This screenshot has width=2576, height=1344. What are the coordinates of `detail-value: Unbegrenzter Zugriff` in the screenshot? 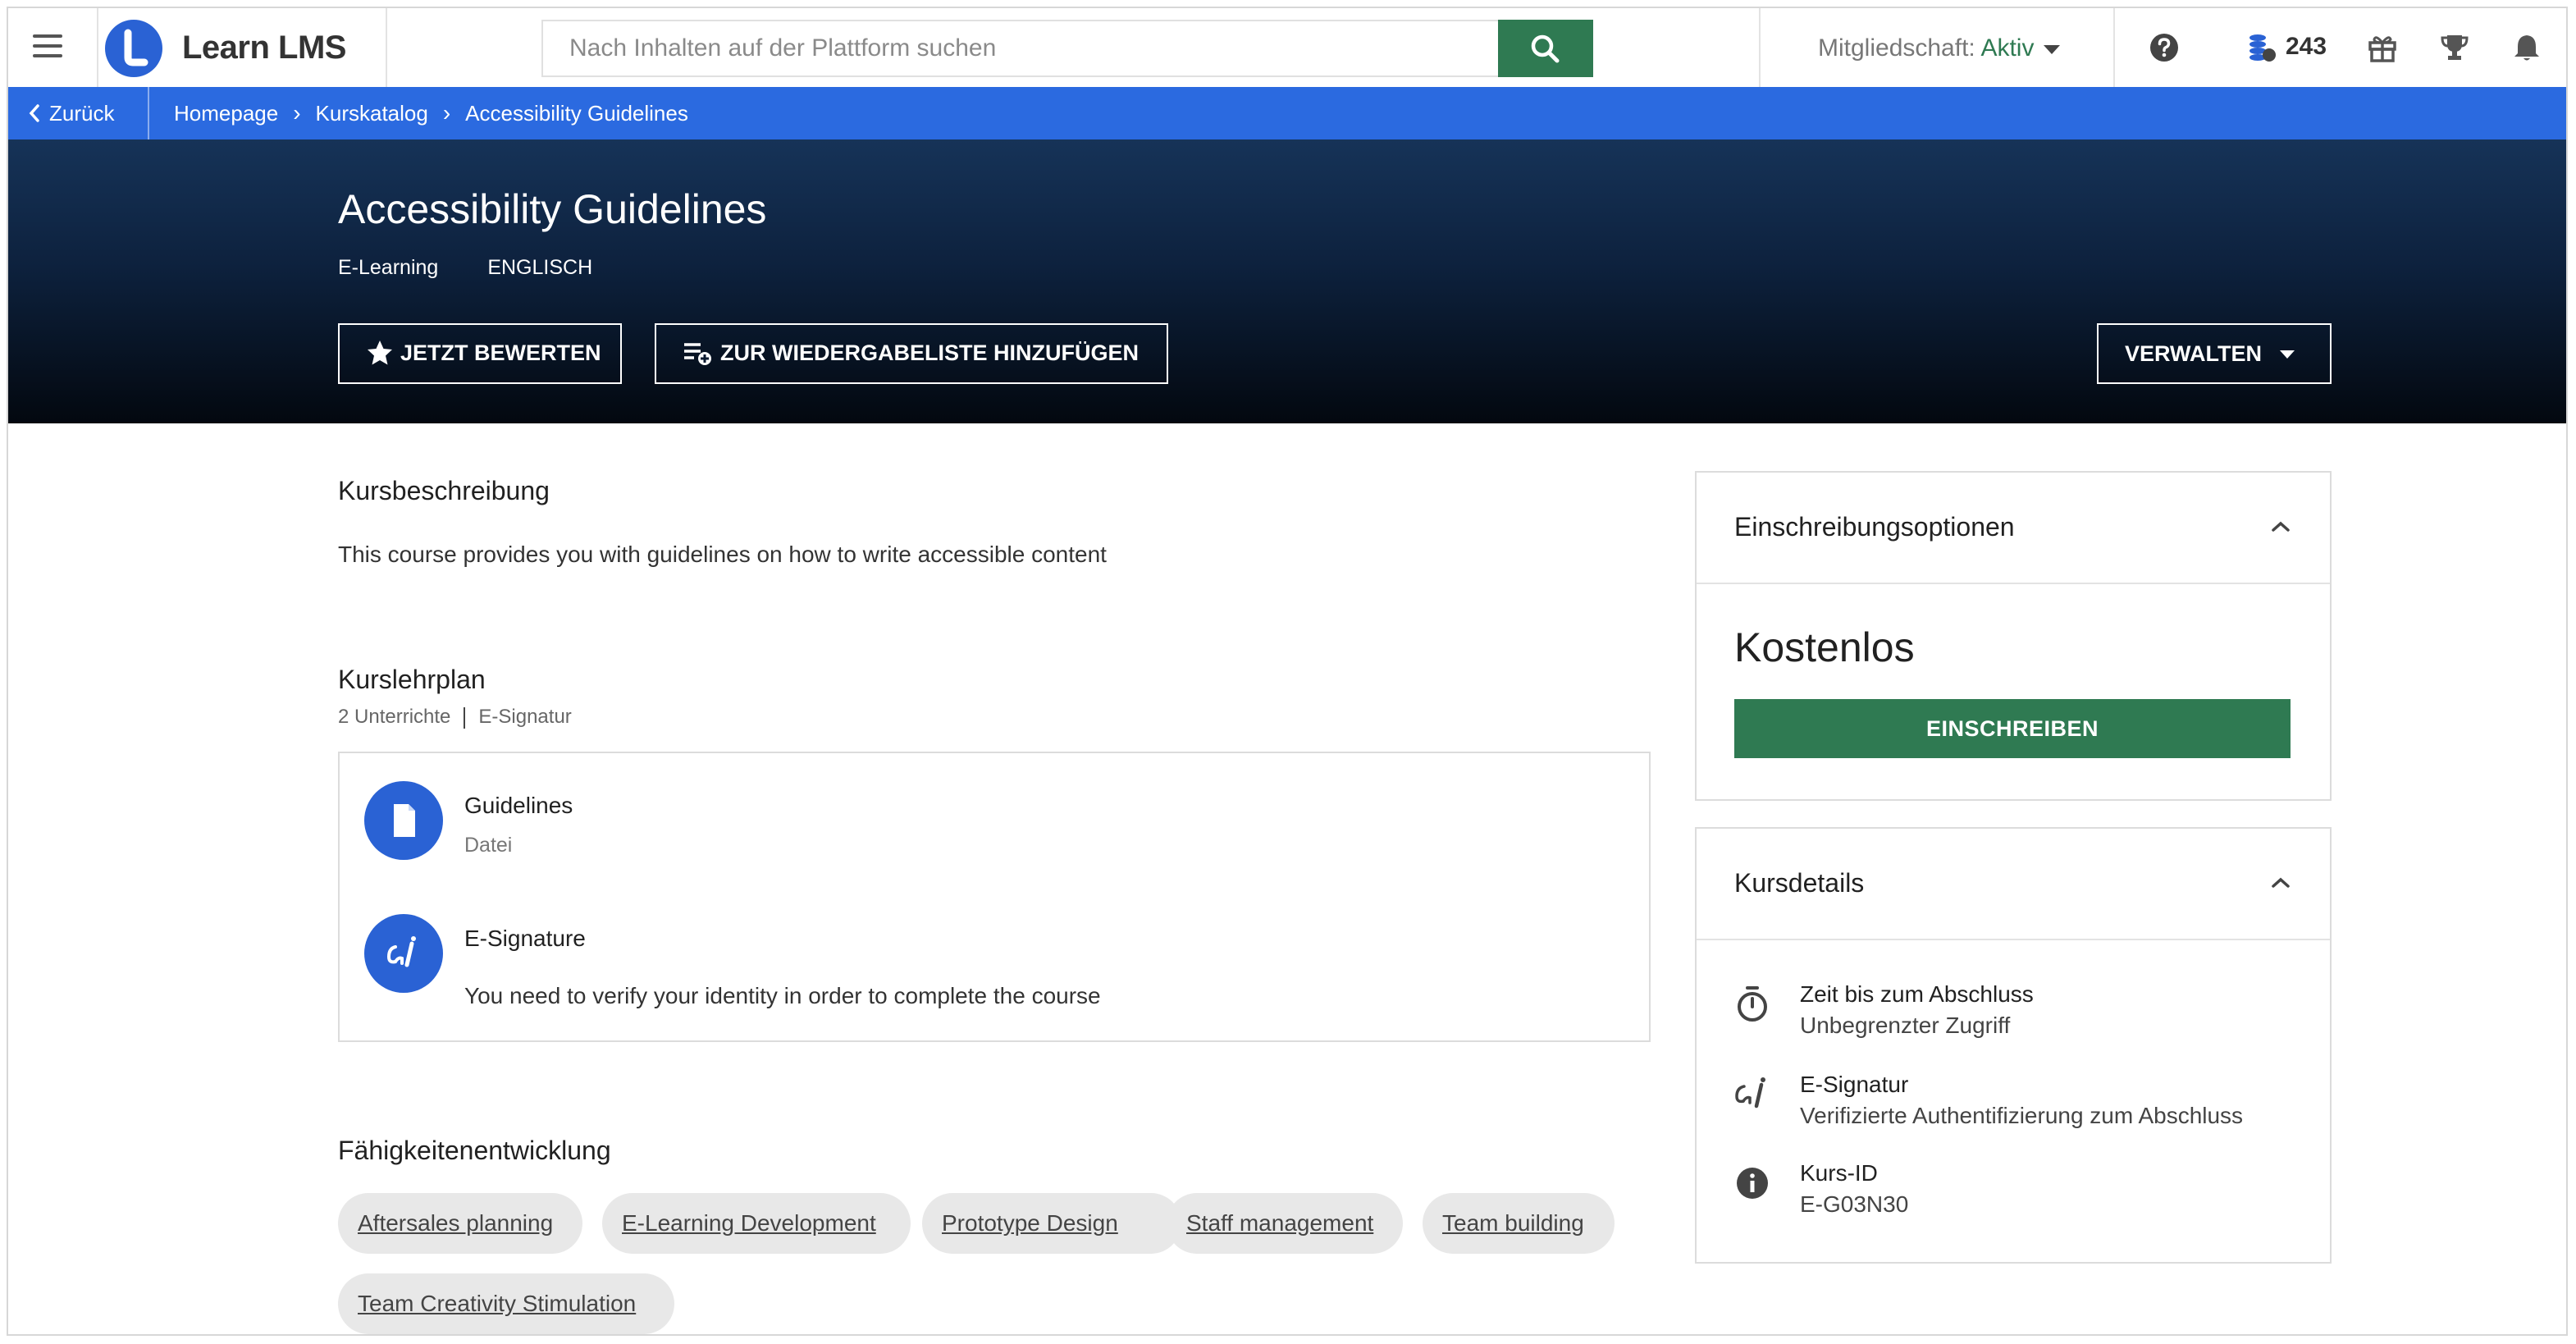 It's located at (1906, 1025).